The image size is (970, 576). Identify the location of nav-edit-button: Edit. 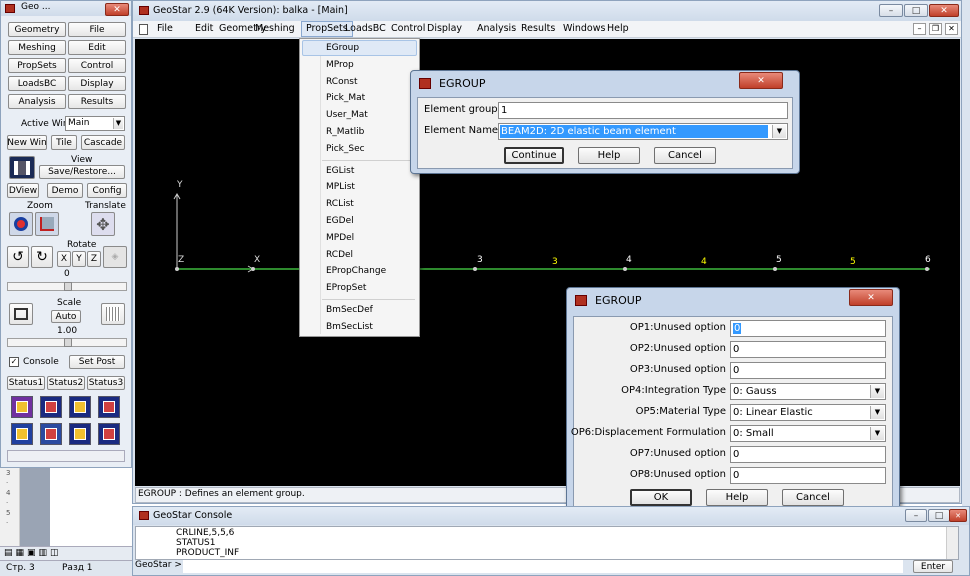
(97, 47).